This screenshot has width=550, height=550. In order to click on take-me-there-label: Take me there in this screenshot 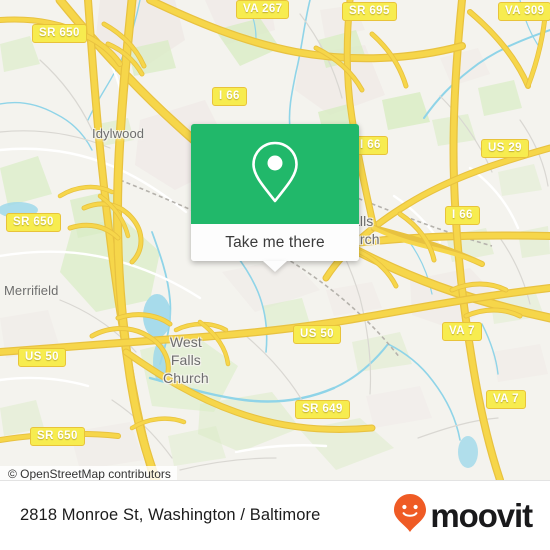, I will do `click(275, 242)`.